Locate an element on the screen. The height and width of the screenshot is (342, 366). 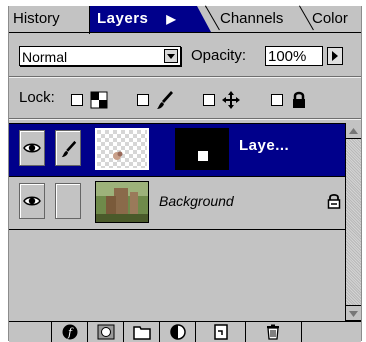
lock-image-checkbox is located at coordinates (143, 100).